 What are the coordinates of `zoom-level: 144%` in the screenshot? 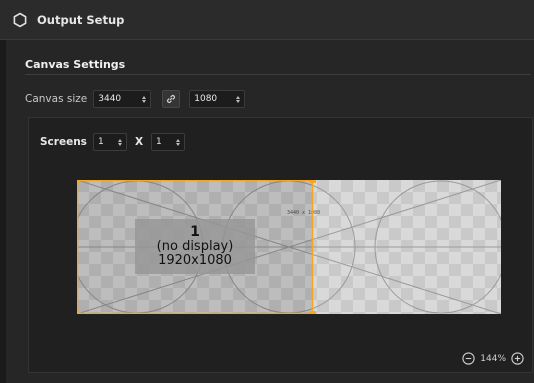 It's located at (493, 358).